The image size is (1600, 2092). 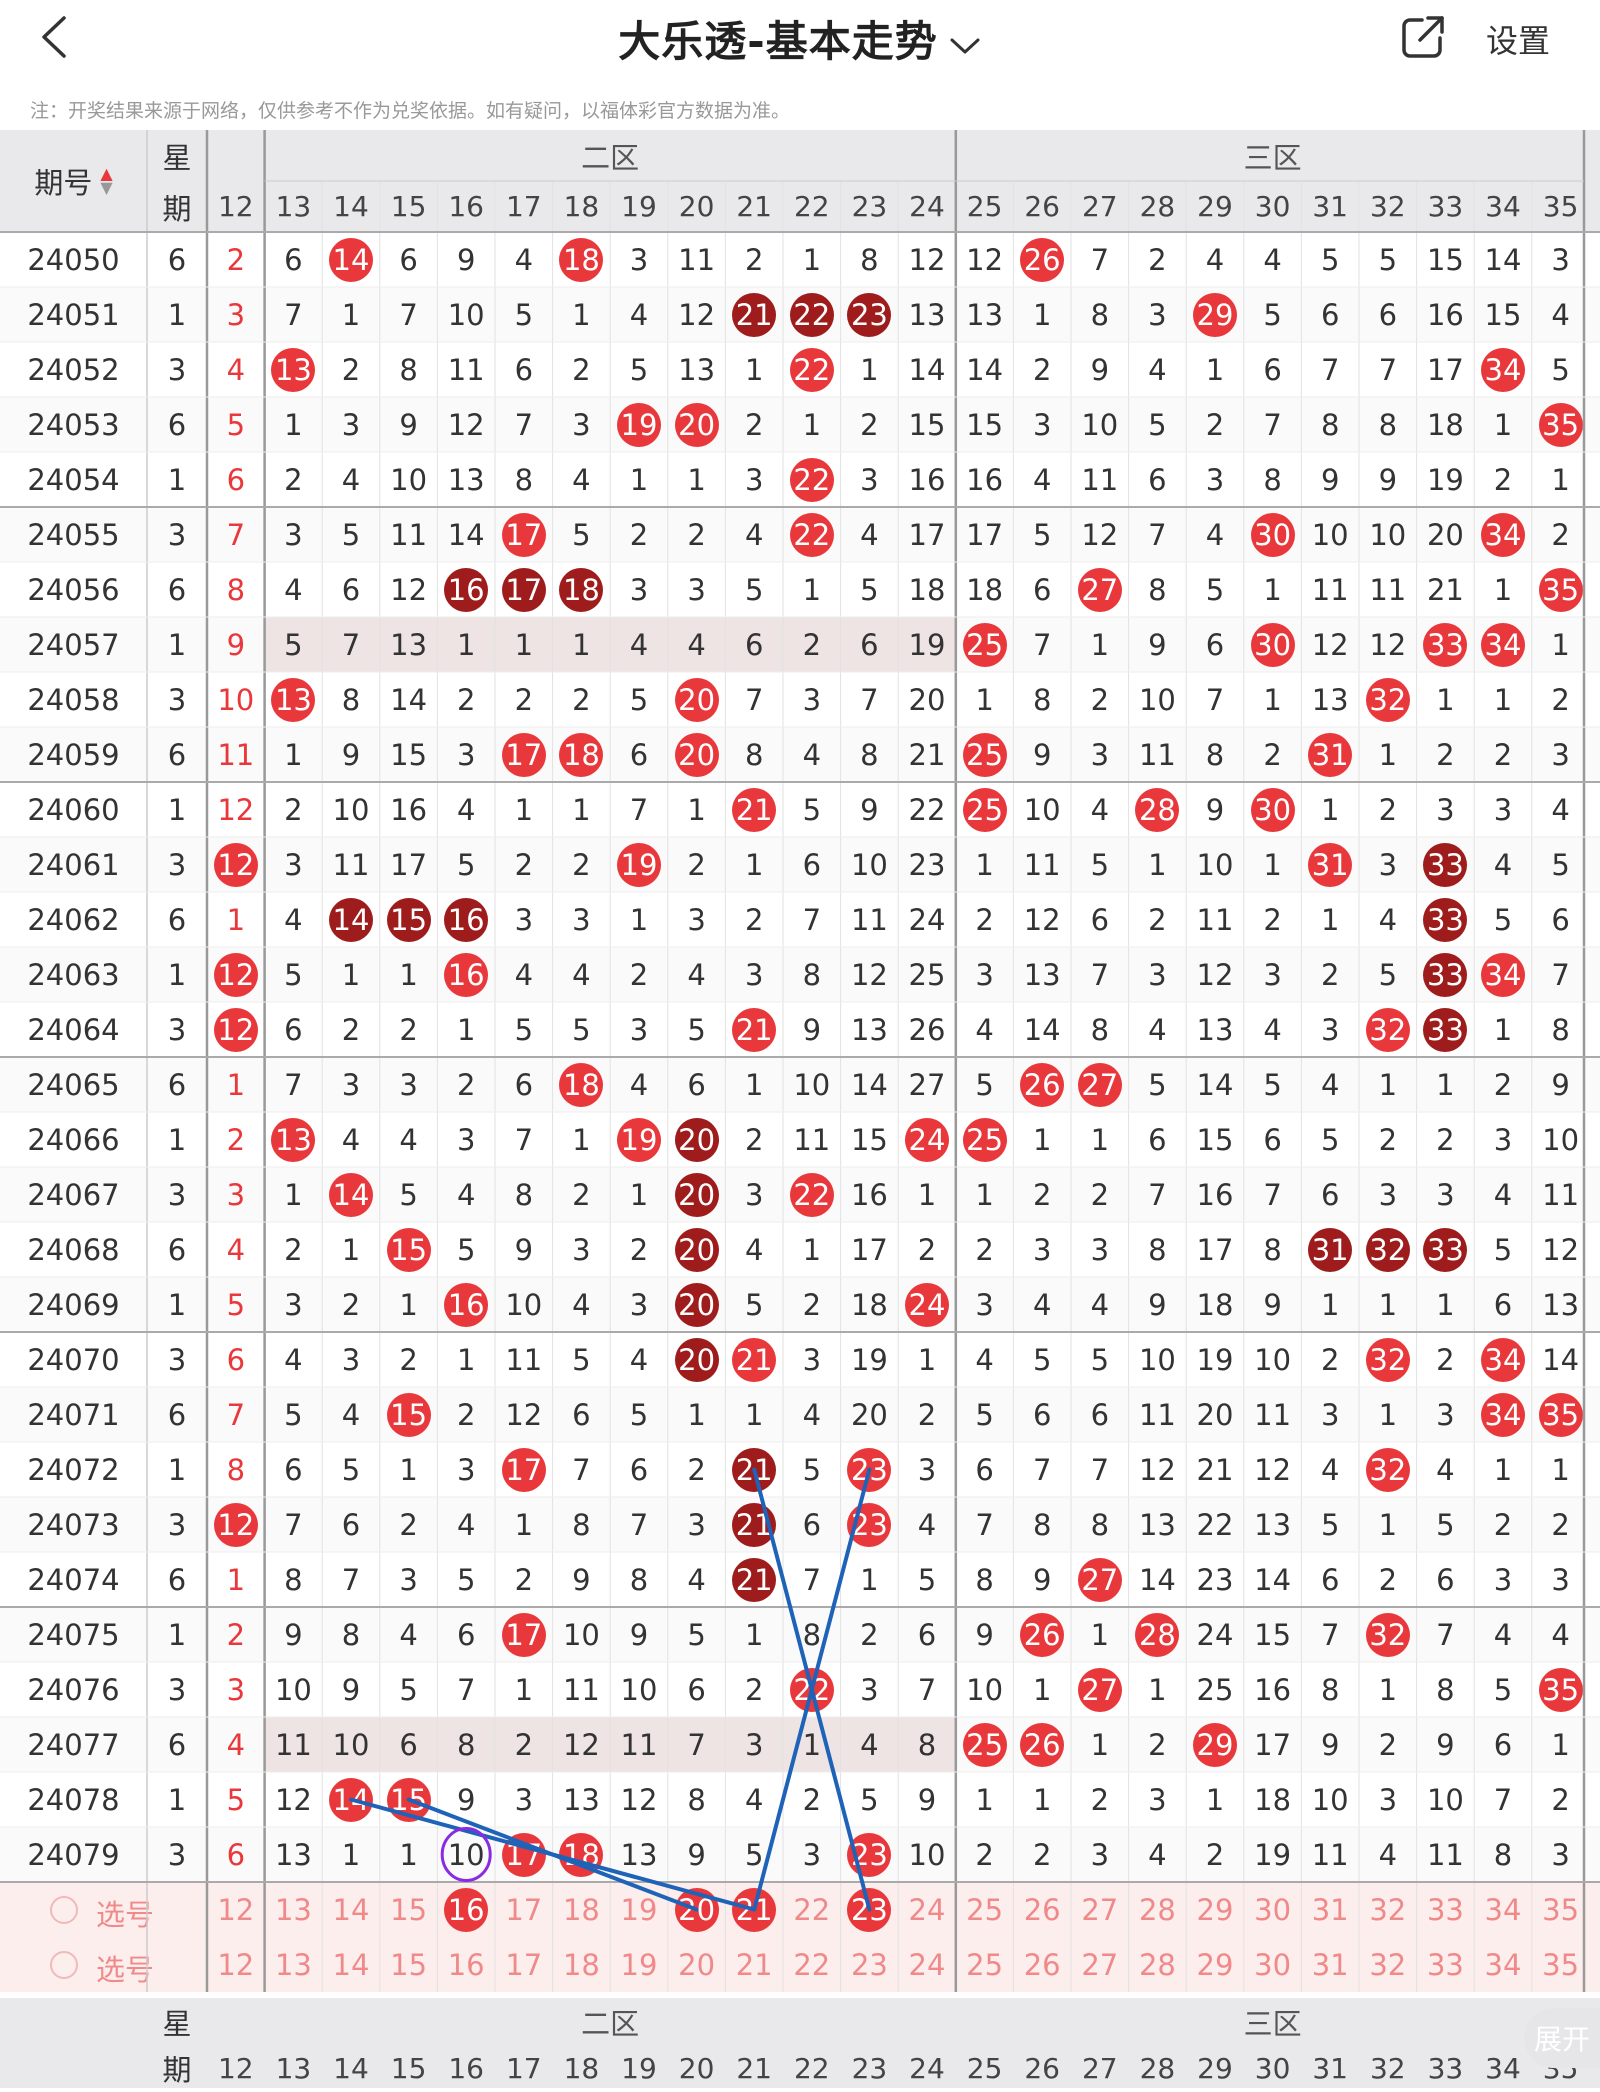 I want to click on weekday: 3, so click(x=177, y=1524).